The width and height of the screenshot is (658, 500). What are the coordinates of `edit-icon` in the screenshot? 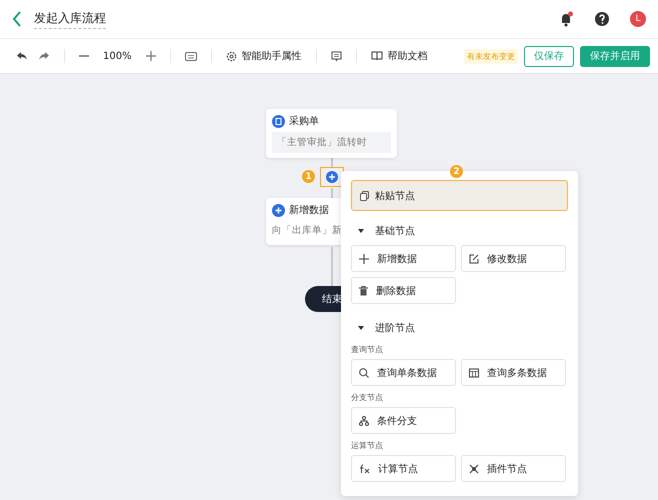 It's located at (474, 259).